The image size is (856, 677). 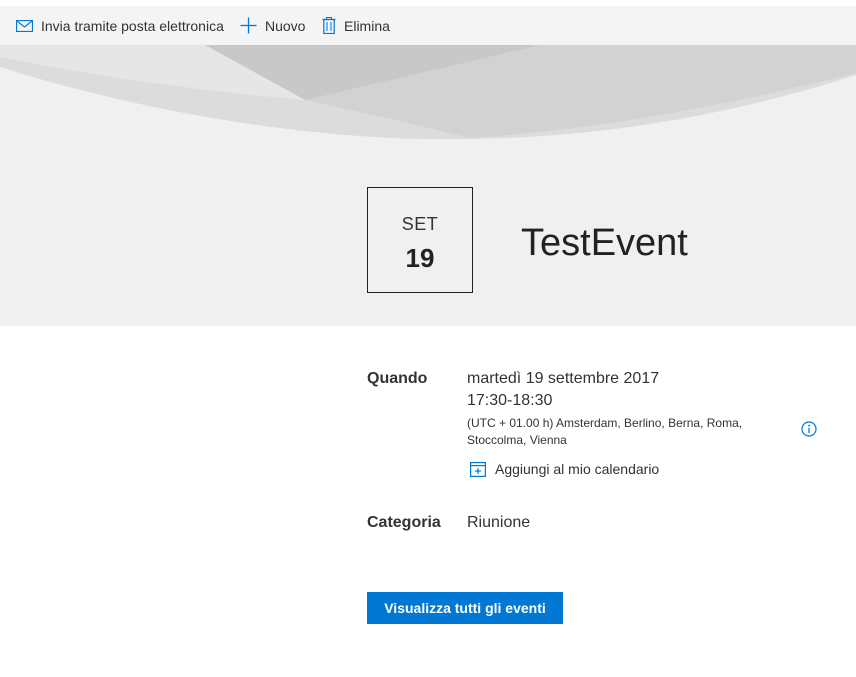 What do you see at coordinates (517, 440) in the screenshot?
I see `timezone-line-2: Stoccolma, Vienna` at bounding box center [517, 440].